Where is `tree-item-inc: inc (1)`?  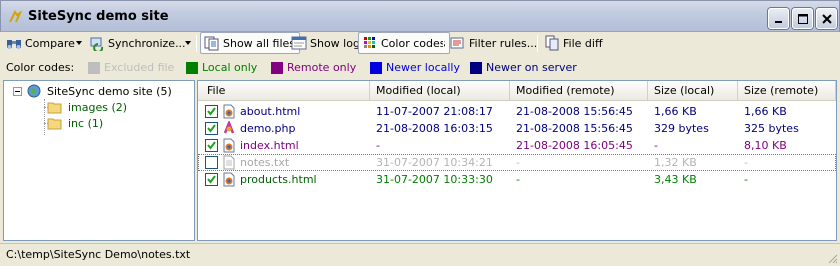 tree-item-inc: inc (1) is located at coordinates (75, 123).